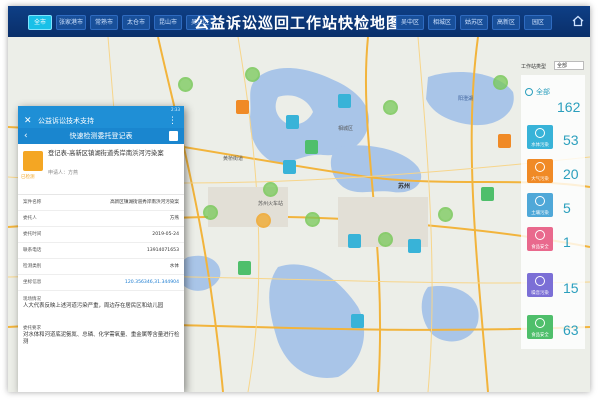 Image resolution: width=598 pixels, height=400 pixels. What do you see at coordinates (540, 167) in the screenshot?
I see `cloud-icon` at bounding box center [540, 167].